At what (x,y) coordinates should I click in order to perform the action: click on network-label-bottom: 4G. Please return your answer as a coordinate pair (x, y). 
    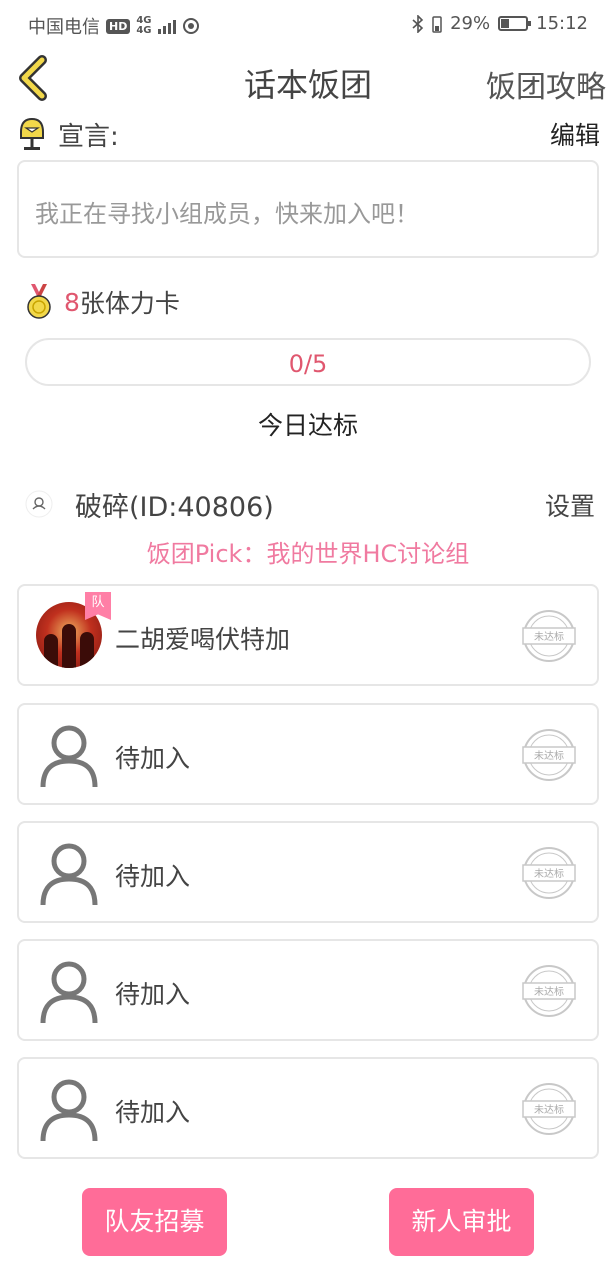
    Looking at the image, I should click on (144, 30).